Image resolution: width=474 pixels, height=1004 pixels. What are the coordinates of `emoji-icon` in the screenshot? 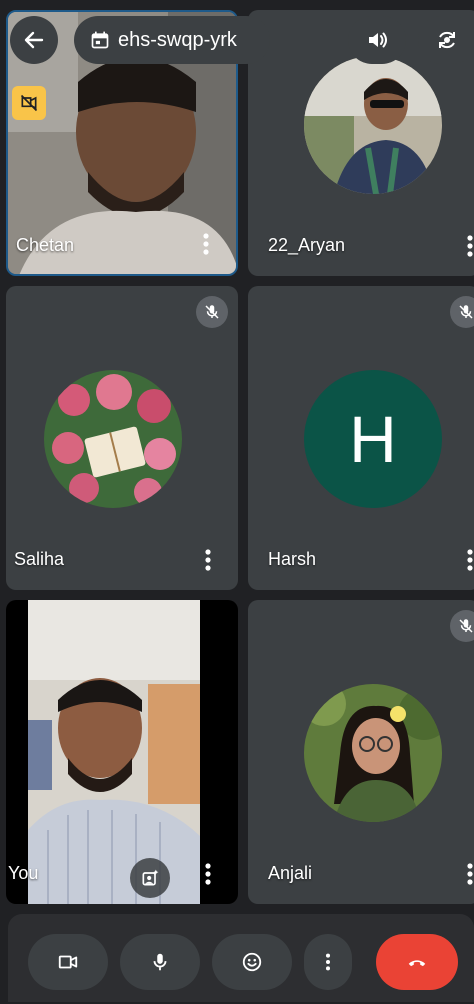 It's located at (252, 962).